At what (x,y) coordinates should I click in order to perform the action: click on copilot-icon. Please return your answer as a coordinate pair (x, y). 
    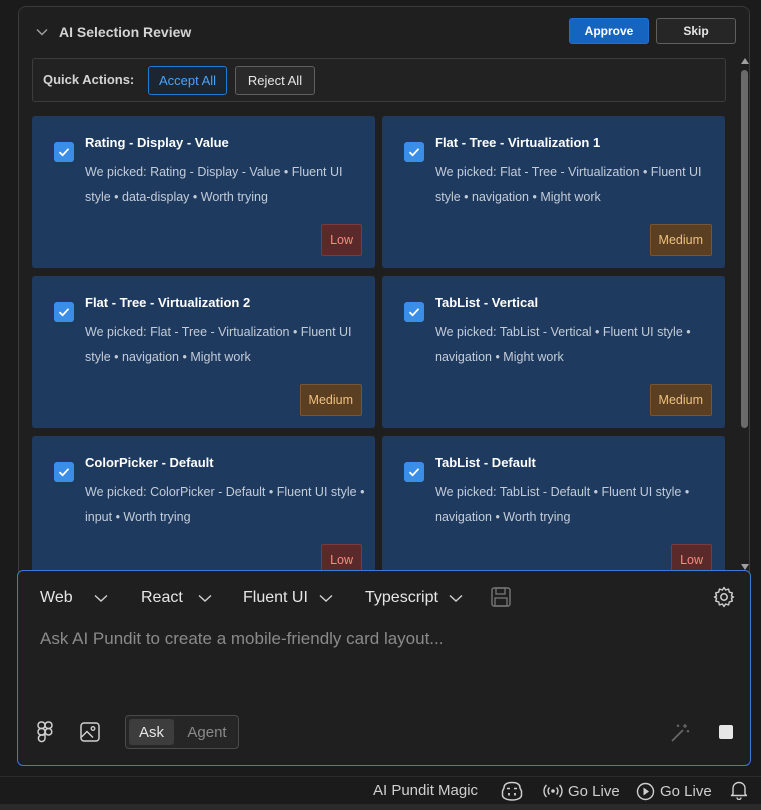
    Looking at the image, I should click on (512, 791).